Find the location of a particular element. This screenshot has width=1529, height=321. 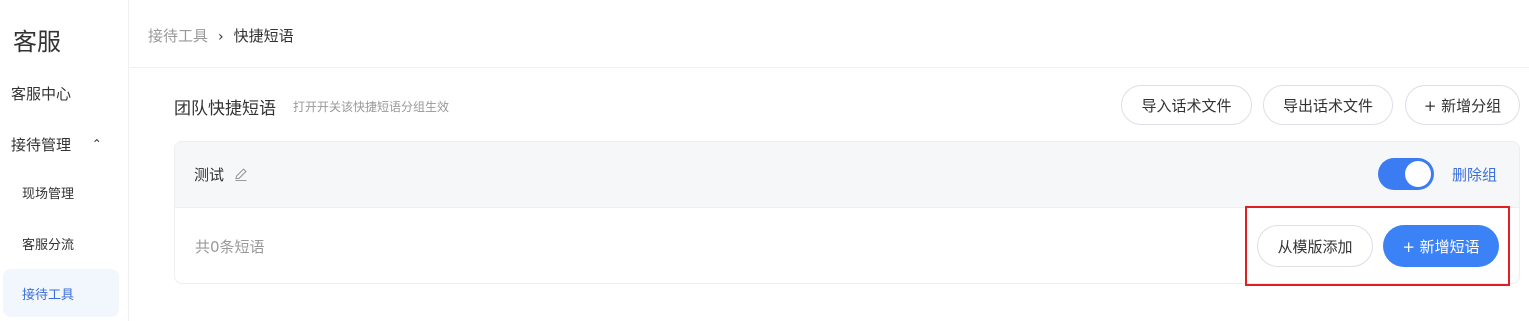

sidebar-item-label: 接待管理 is located at coordinates (41, 145).